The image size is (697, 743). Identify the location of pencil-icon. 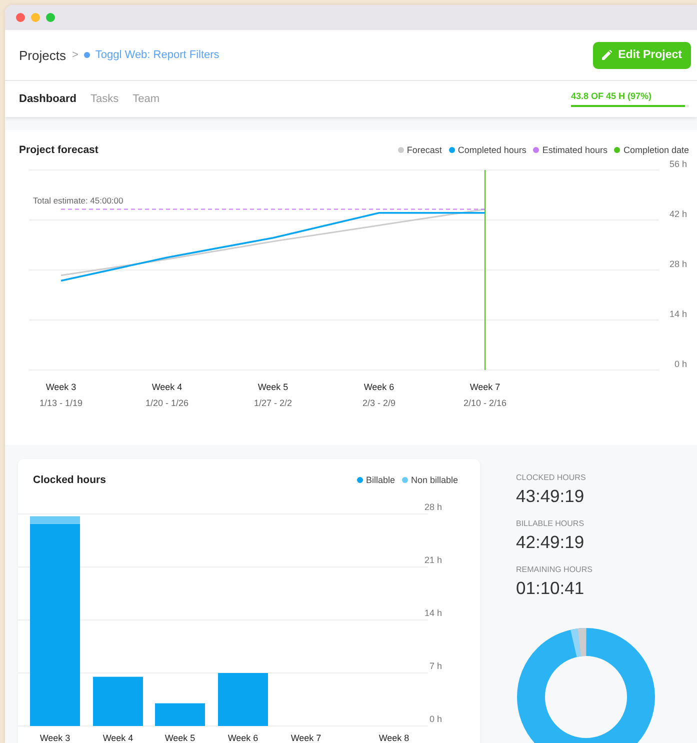
(607, 55).